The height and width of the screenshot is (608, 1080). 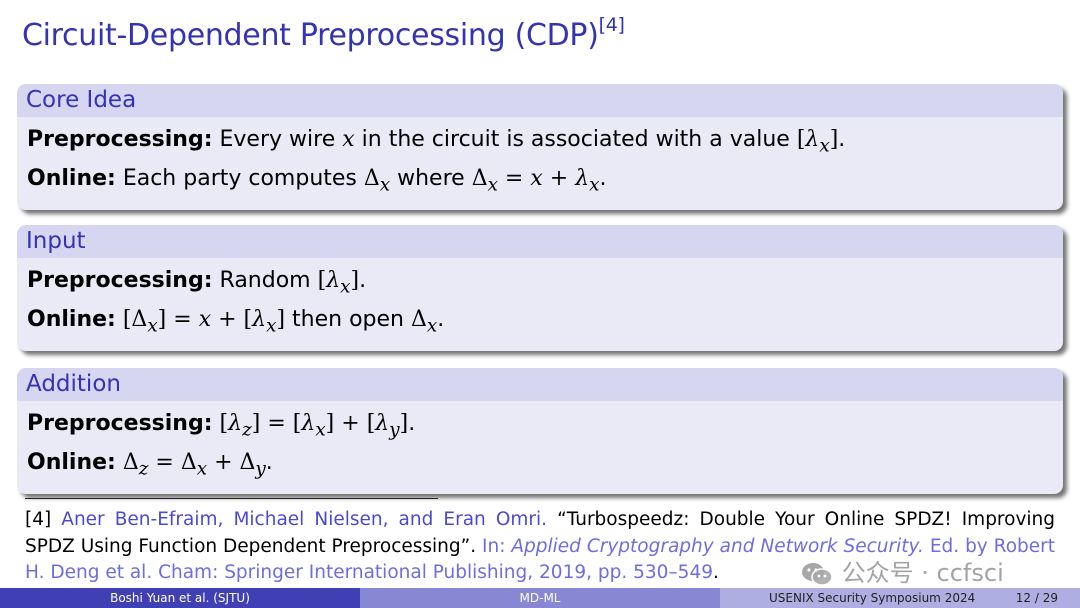 What do you see at coordinates (922, 573) in the screenshot?
I see `watermark-text: 公众号 · ccfsci` at bounding box center [922, 573].